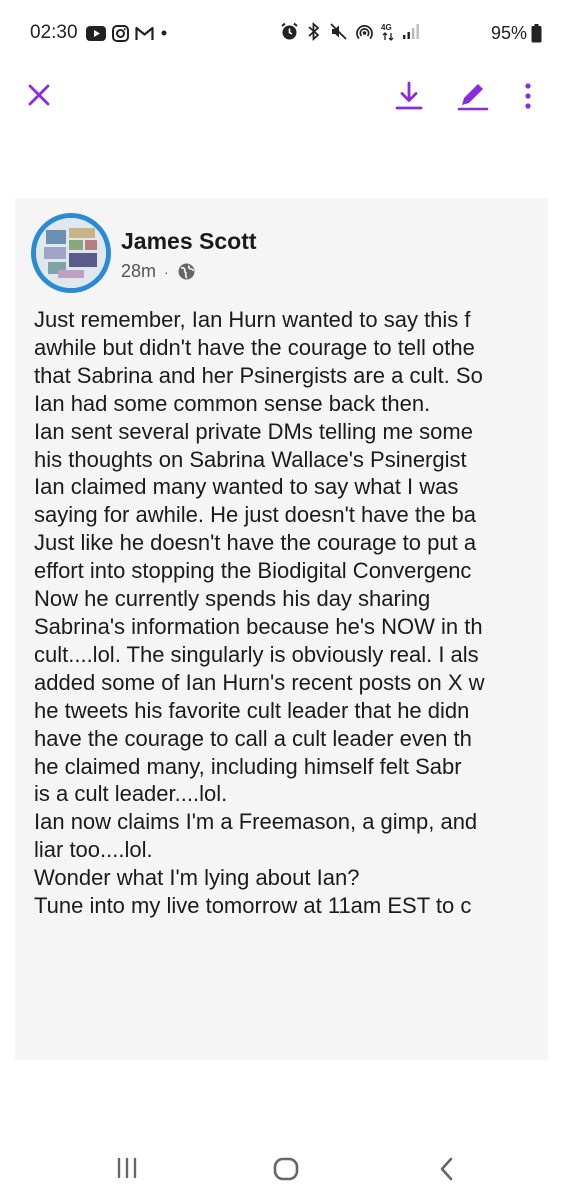 The width and height of the screenshot is (568, 1200). What do you see at coordinates (284, 97) in the screenshot?
I see `viewer-toolbar` at bounding box center [284, 97].